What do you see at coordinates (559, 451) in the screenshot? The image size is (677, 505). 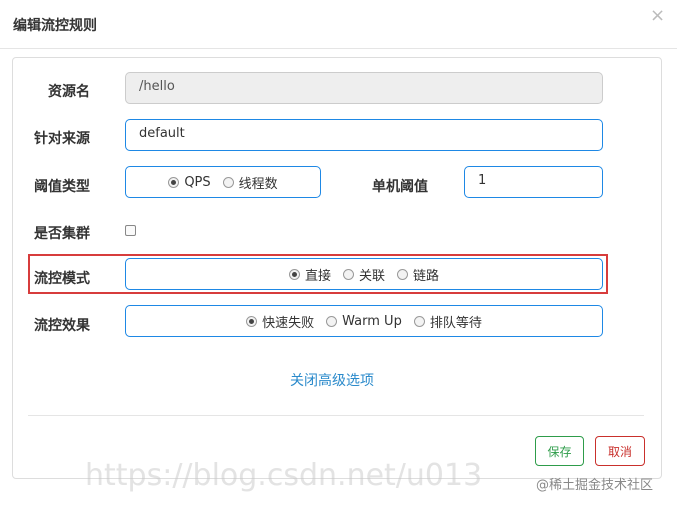 I see `save-button: 保存` at bounding box center [559, 451].